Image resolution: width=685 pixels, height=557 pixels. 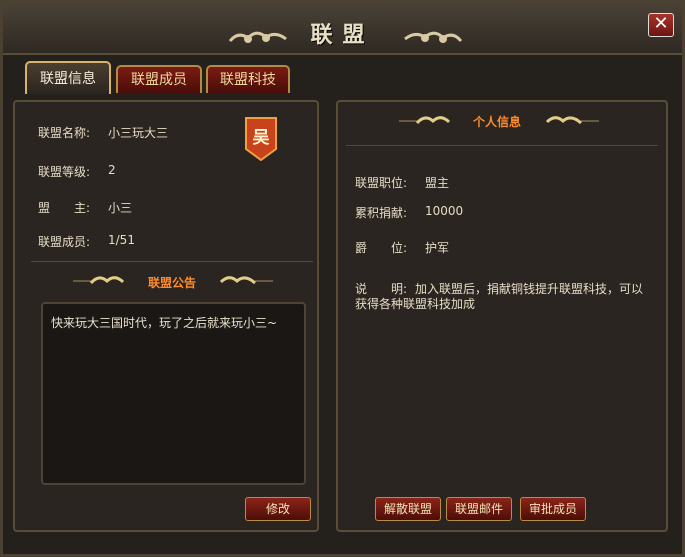 I want to click on disband-alliance-button: 解散联盟, so click(x=408, y=509).